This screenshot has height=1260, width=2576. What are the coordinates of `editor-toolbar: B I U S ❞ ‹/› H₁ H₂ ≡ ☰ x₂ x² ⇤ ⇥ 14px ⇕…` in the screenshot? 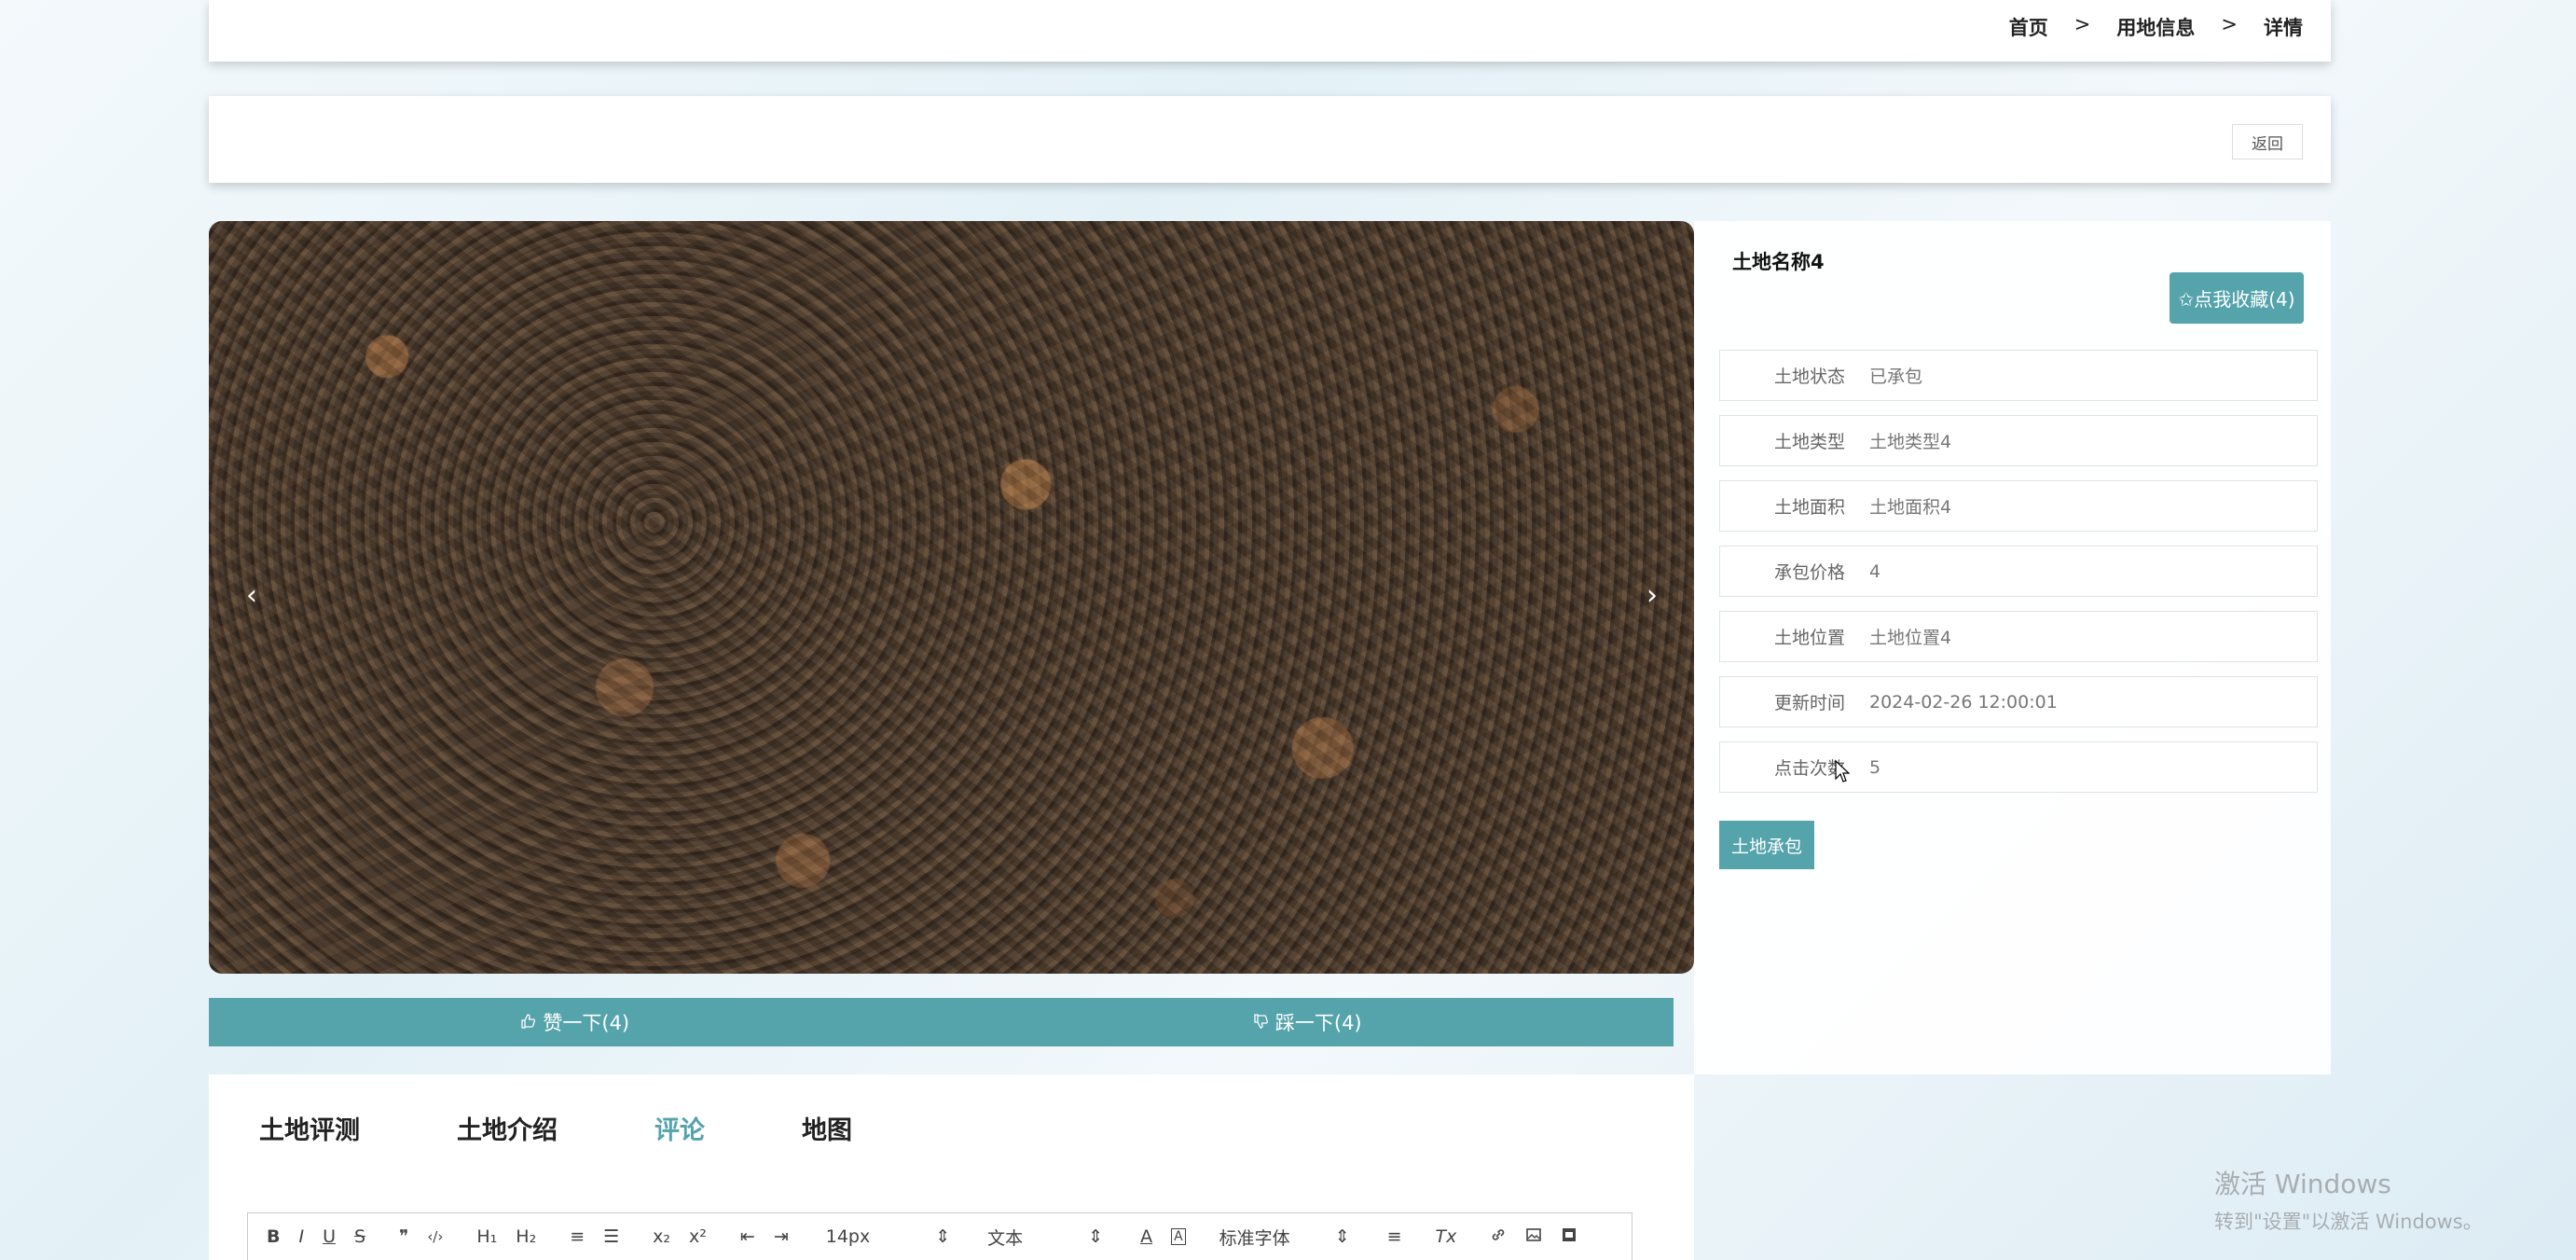 It's located at (940, 1236).